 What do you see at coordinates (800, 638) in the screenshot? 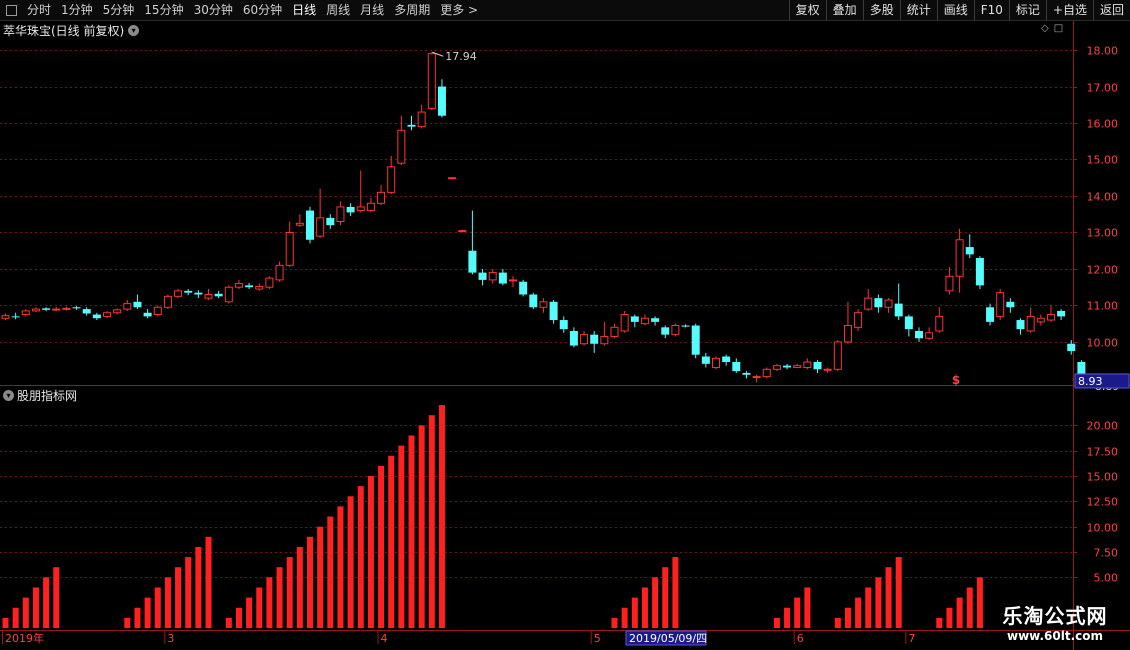
I see `date-tick-label: 6` at bounding box center [800, 638].